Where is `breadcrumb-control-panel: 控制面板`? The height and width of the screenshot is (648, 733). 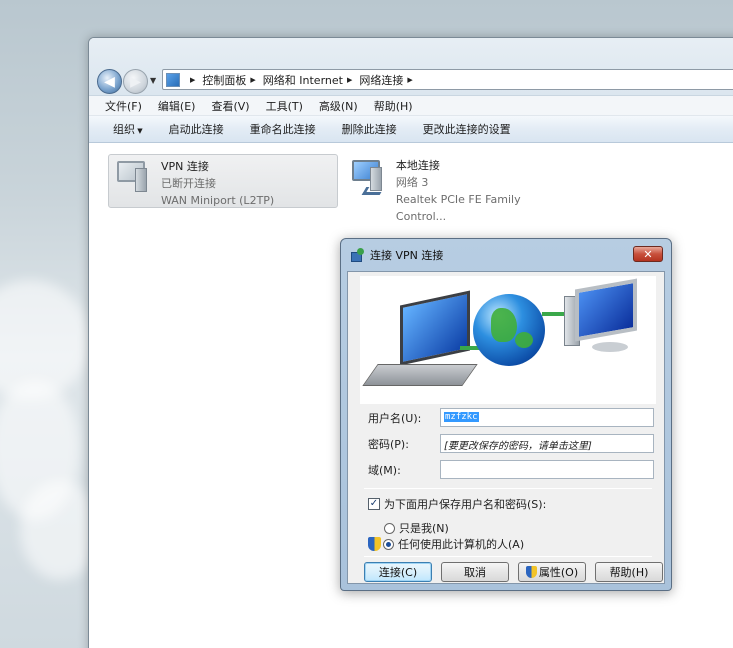 breadcrumb-control-panel: 控制面板 is located at coordinates (224, 80).